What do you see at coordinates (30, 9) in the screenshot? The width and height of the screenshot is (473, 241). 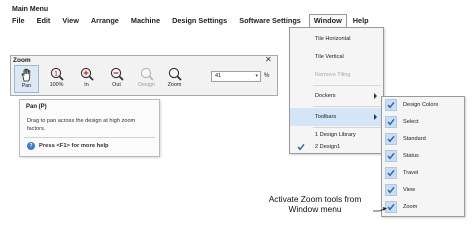 I see `main-menu-title: Main Menu` at bounding box center [30, 9].